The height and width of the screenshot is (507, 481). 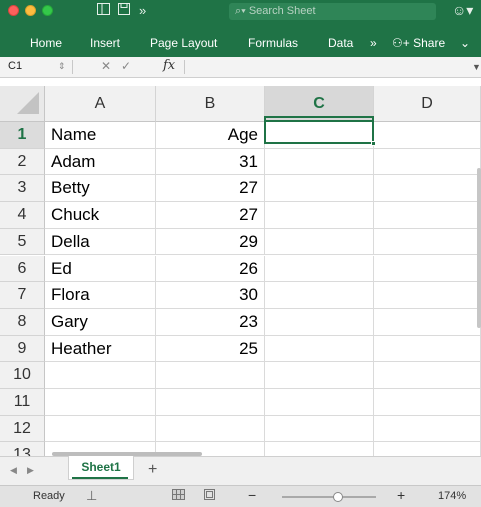 I want to click on smiley-icon: ☺▾, so click(x=462, y=10).